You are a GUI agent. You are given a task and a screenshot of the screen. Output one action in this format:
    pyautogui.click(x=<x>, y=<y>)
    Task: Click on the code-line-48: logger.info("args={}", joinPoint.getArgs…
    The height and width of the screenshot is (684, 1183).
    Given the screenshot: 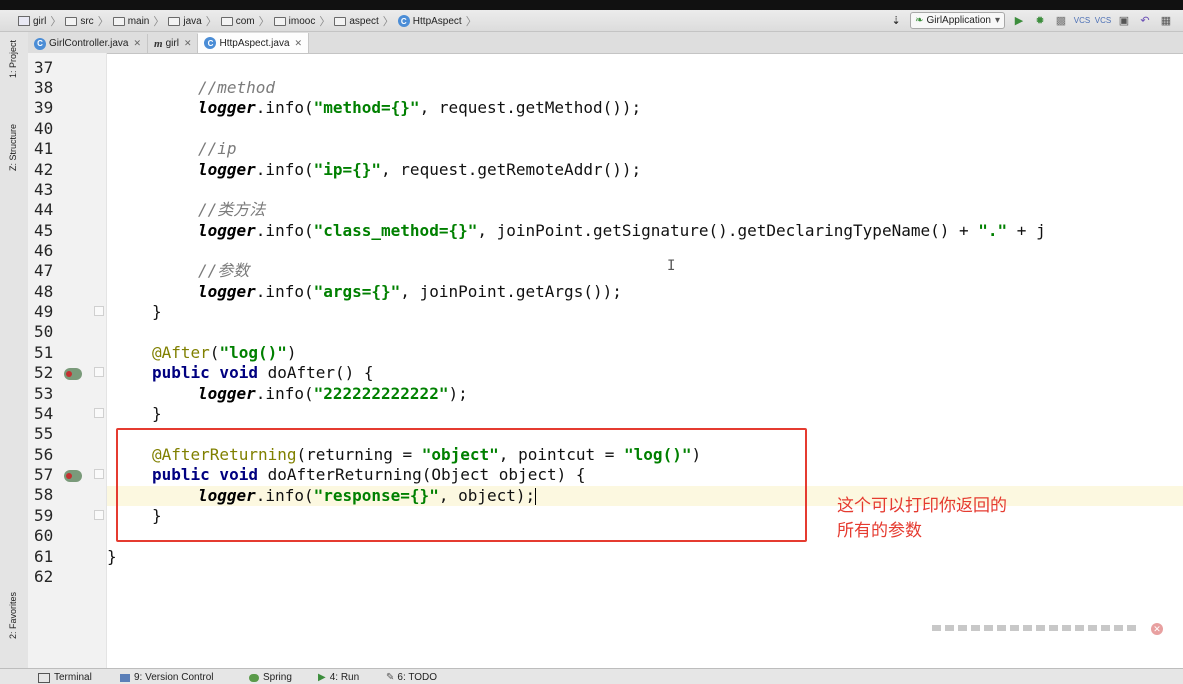 What is the action you would take?
    pyautogui.click(x=410, y=291)
    